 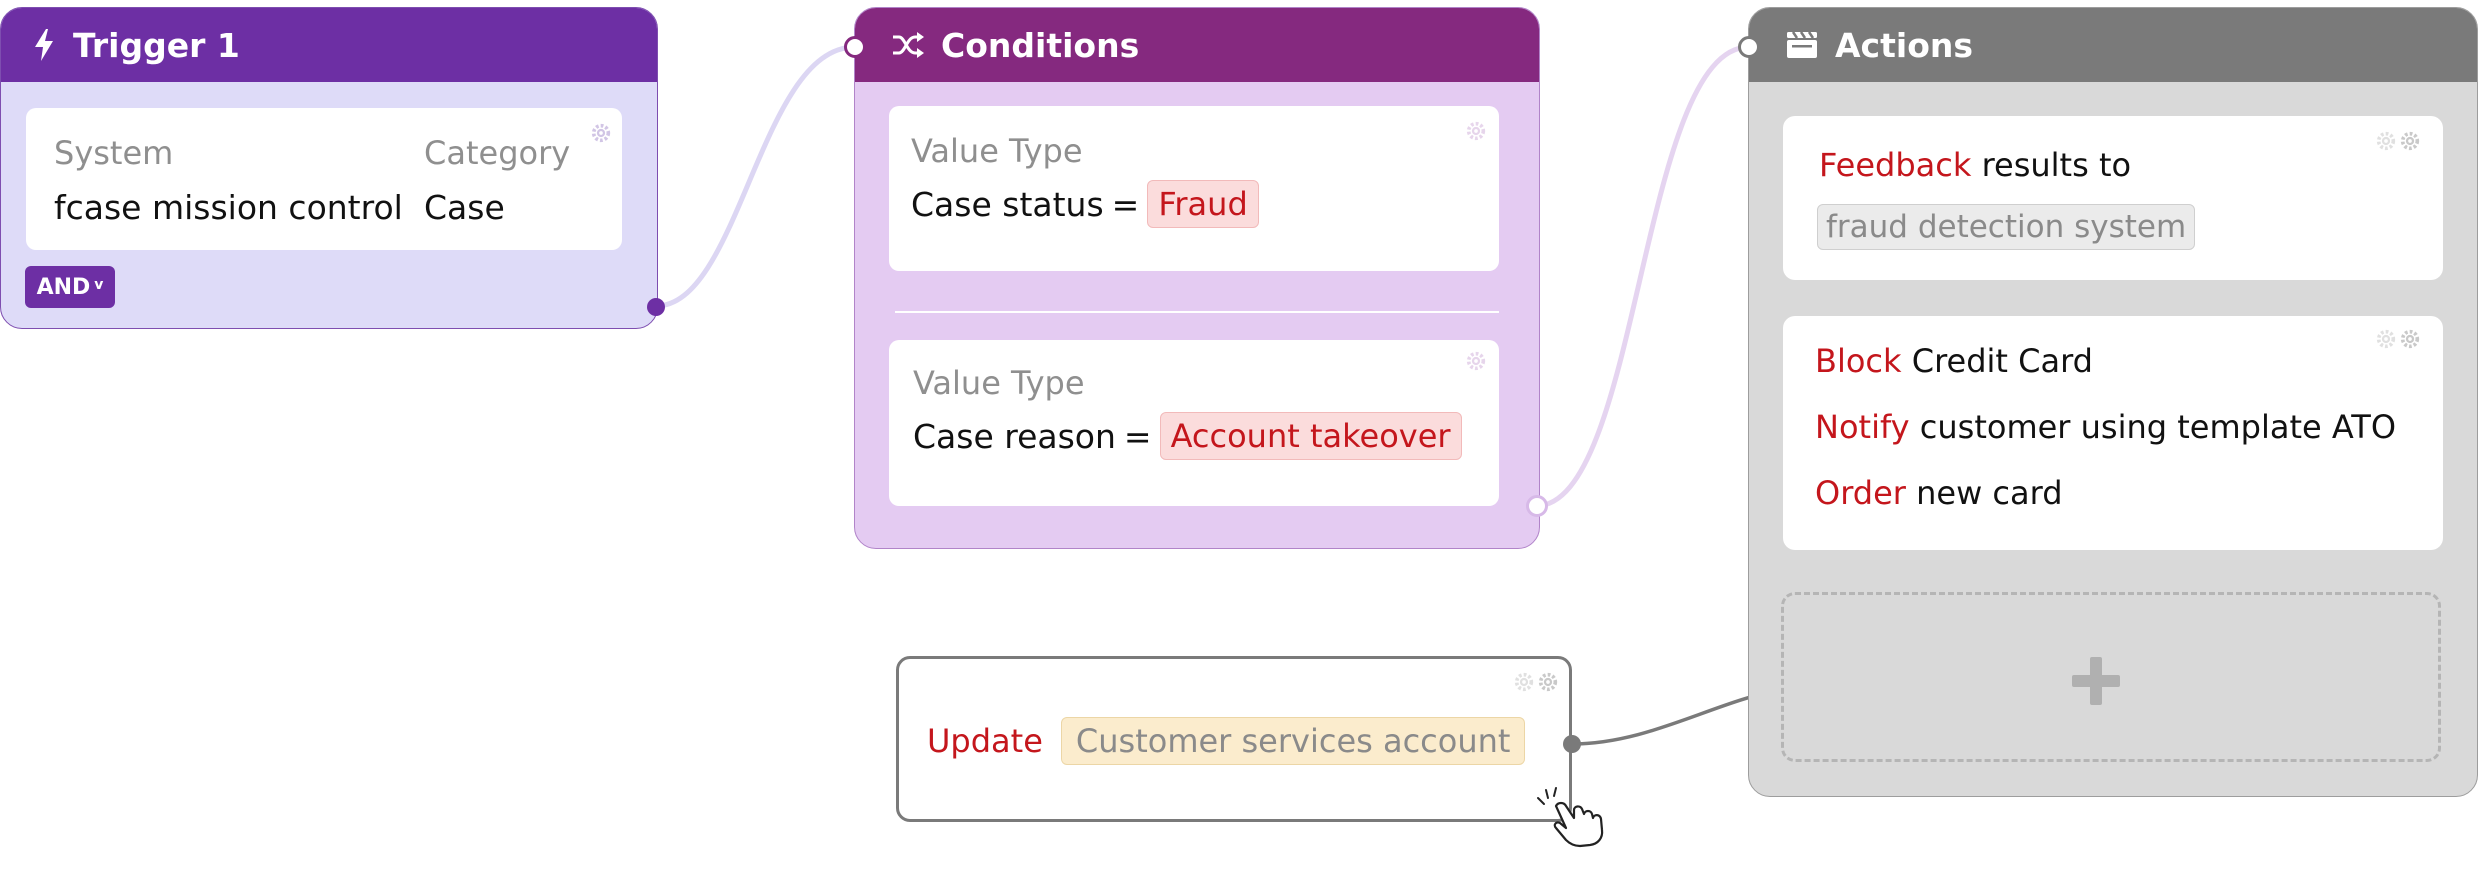 What do you see at coordinates (1802, 45) in the screenshot?
I see `clapperboard-icon` at bounding box center [1802, 45].